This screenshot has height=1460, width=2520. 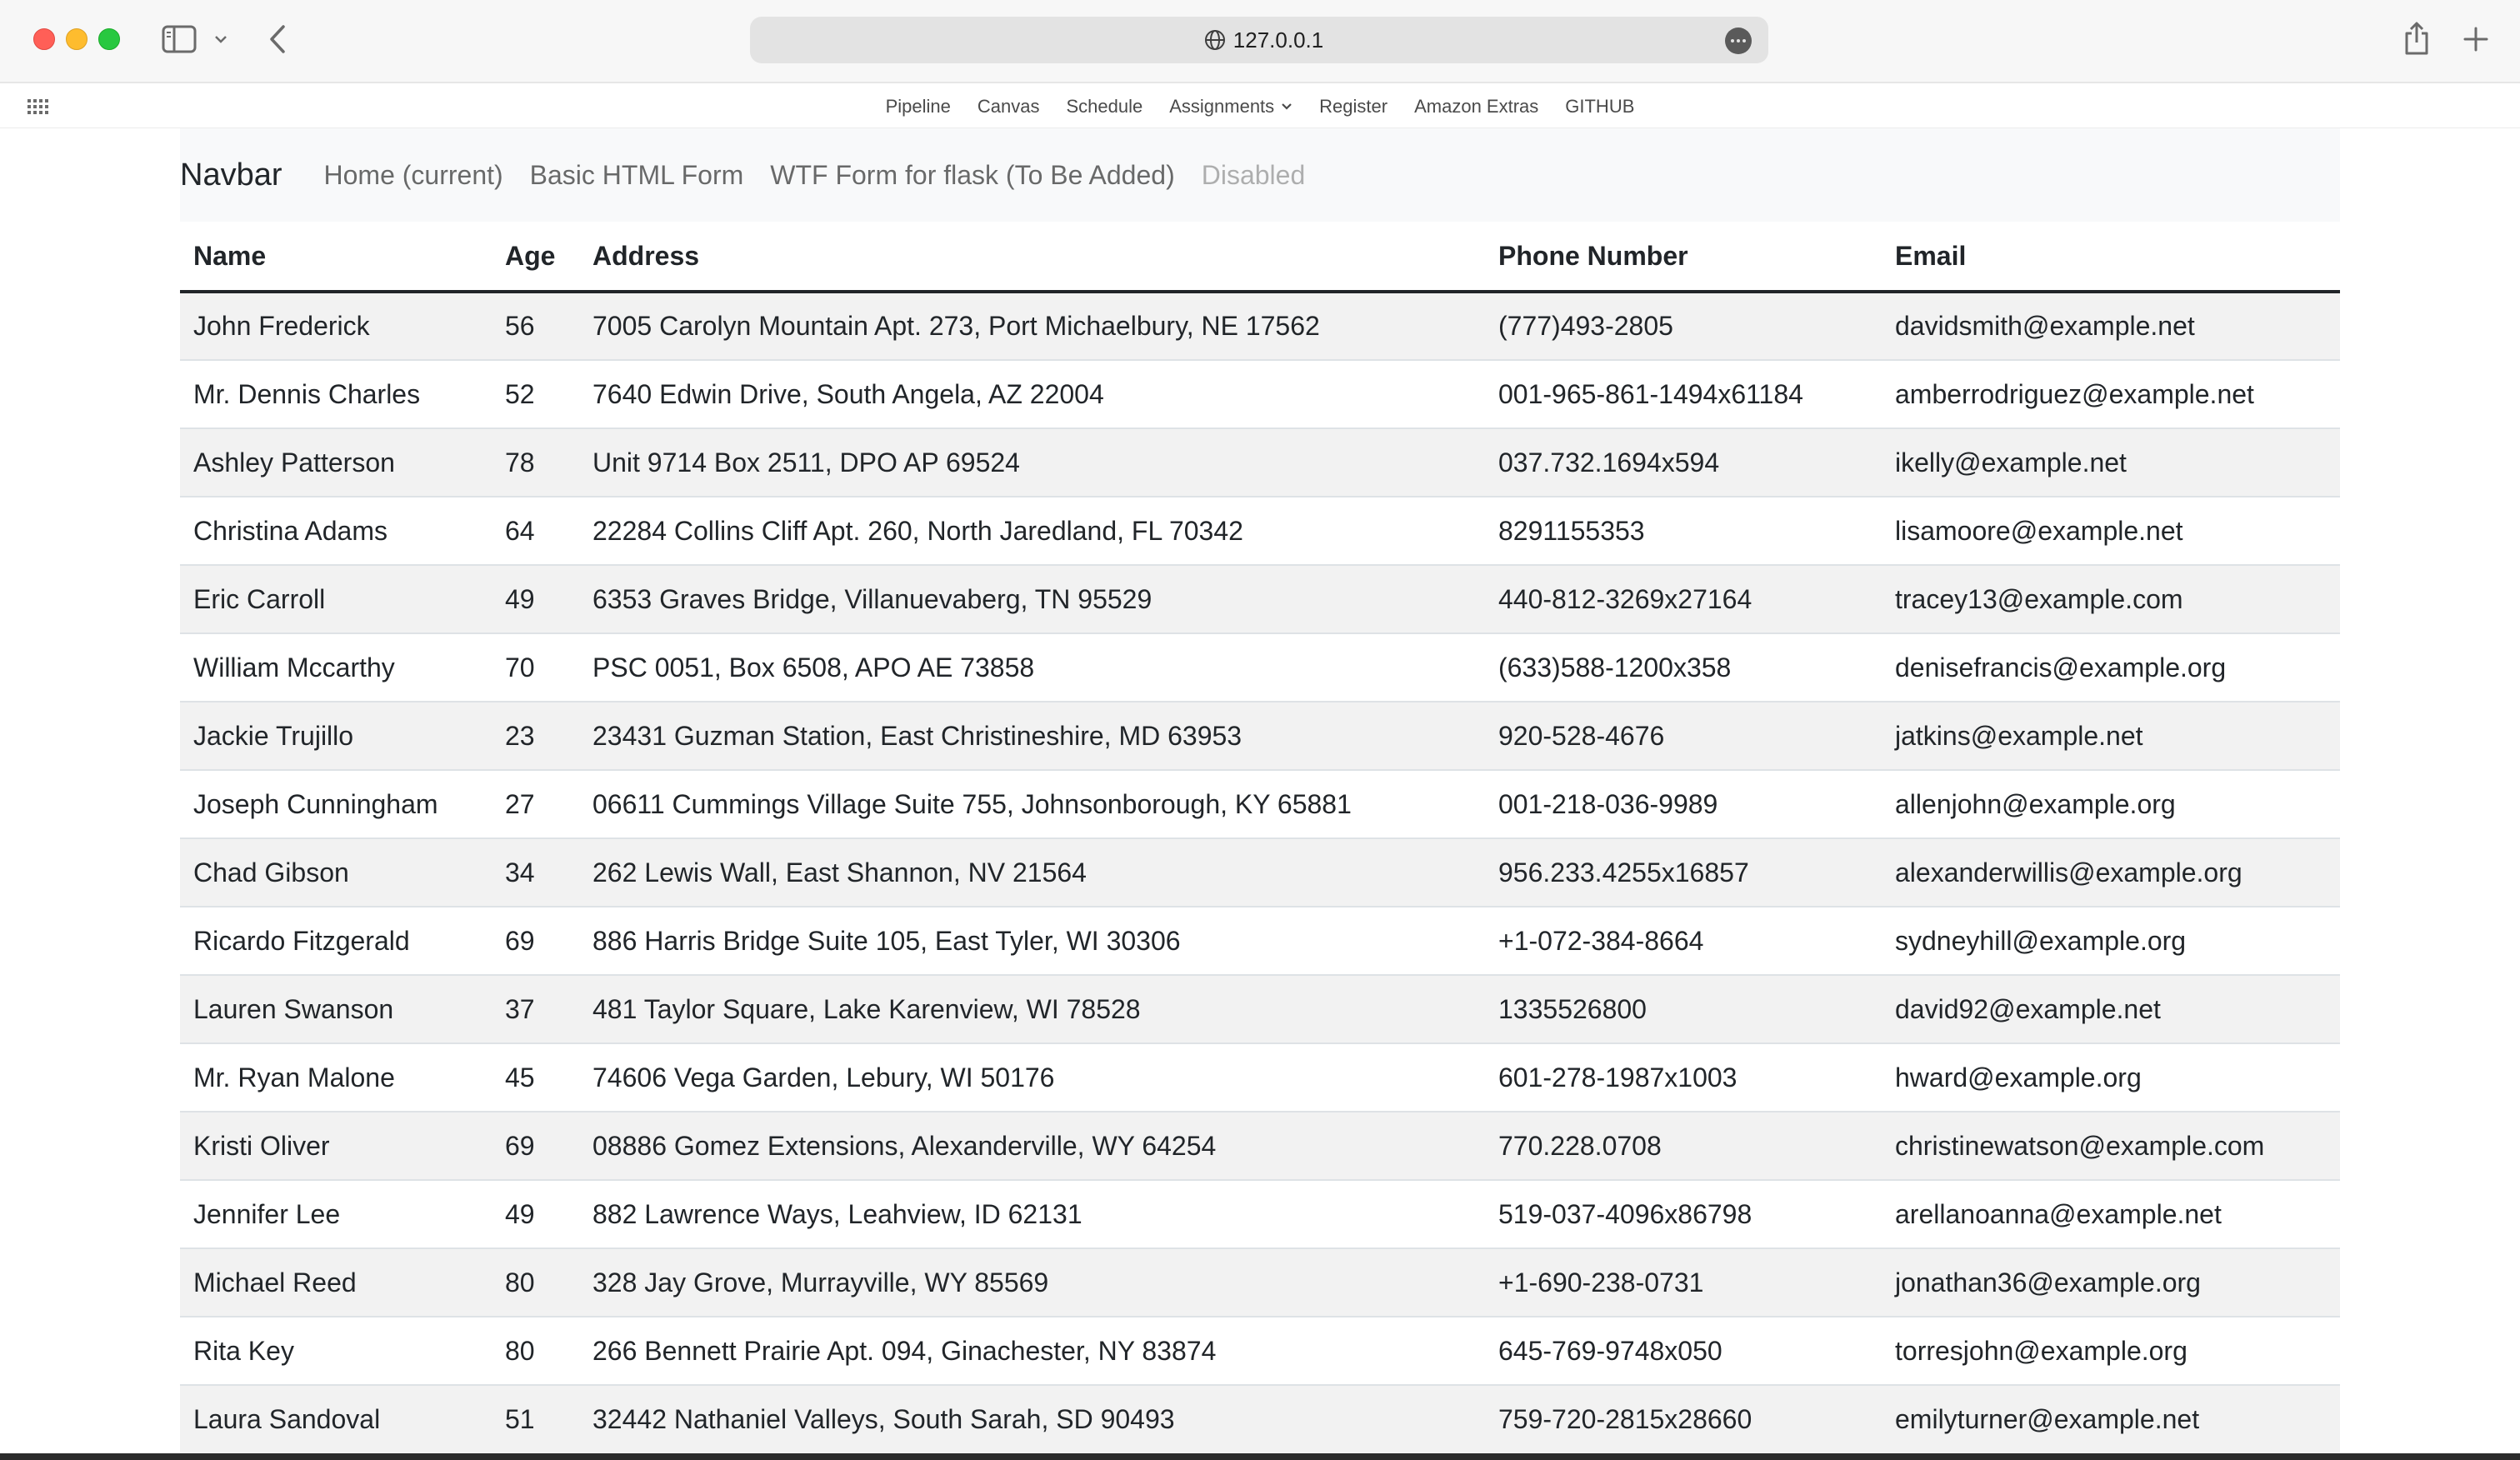 I want to click on cell-email: amberrodriguez@example.net, so click(x=2111, y=393).